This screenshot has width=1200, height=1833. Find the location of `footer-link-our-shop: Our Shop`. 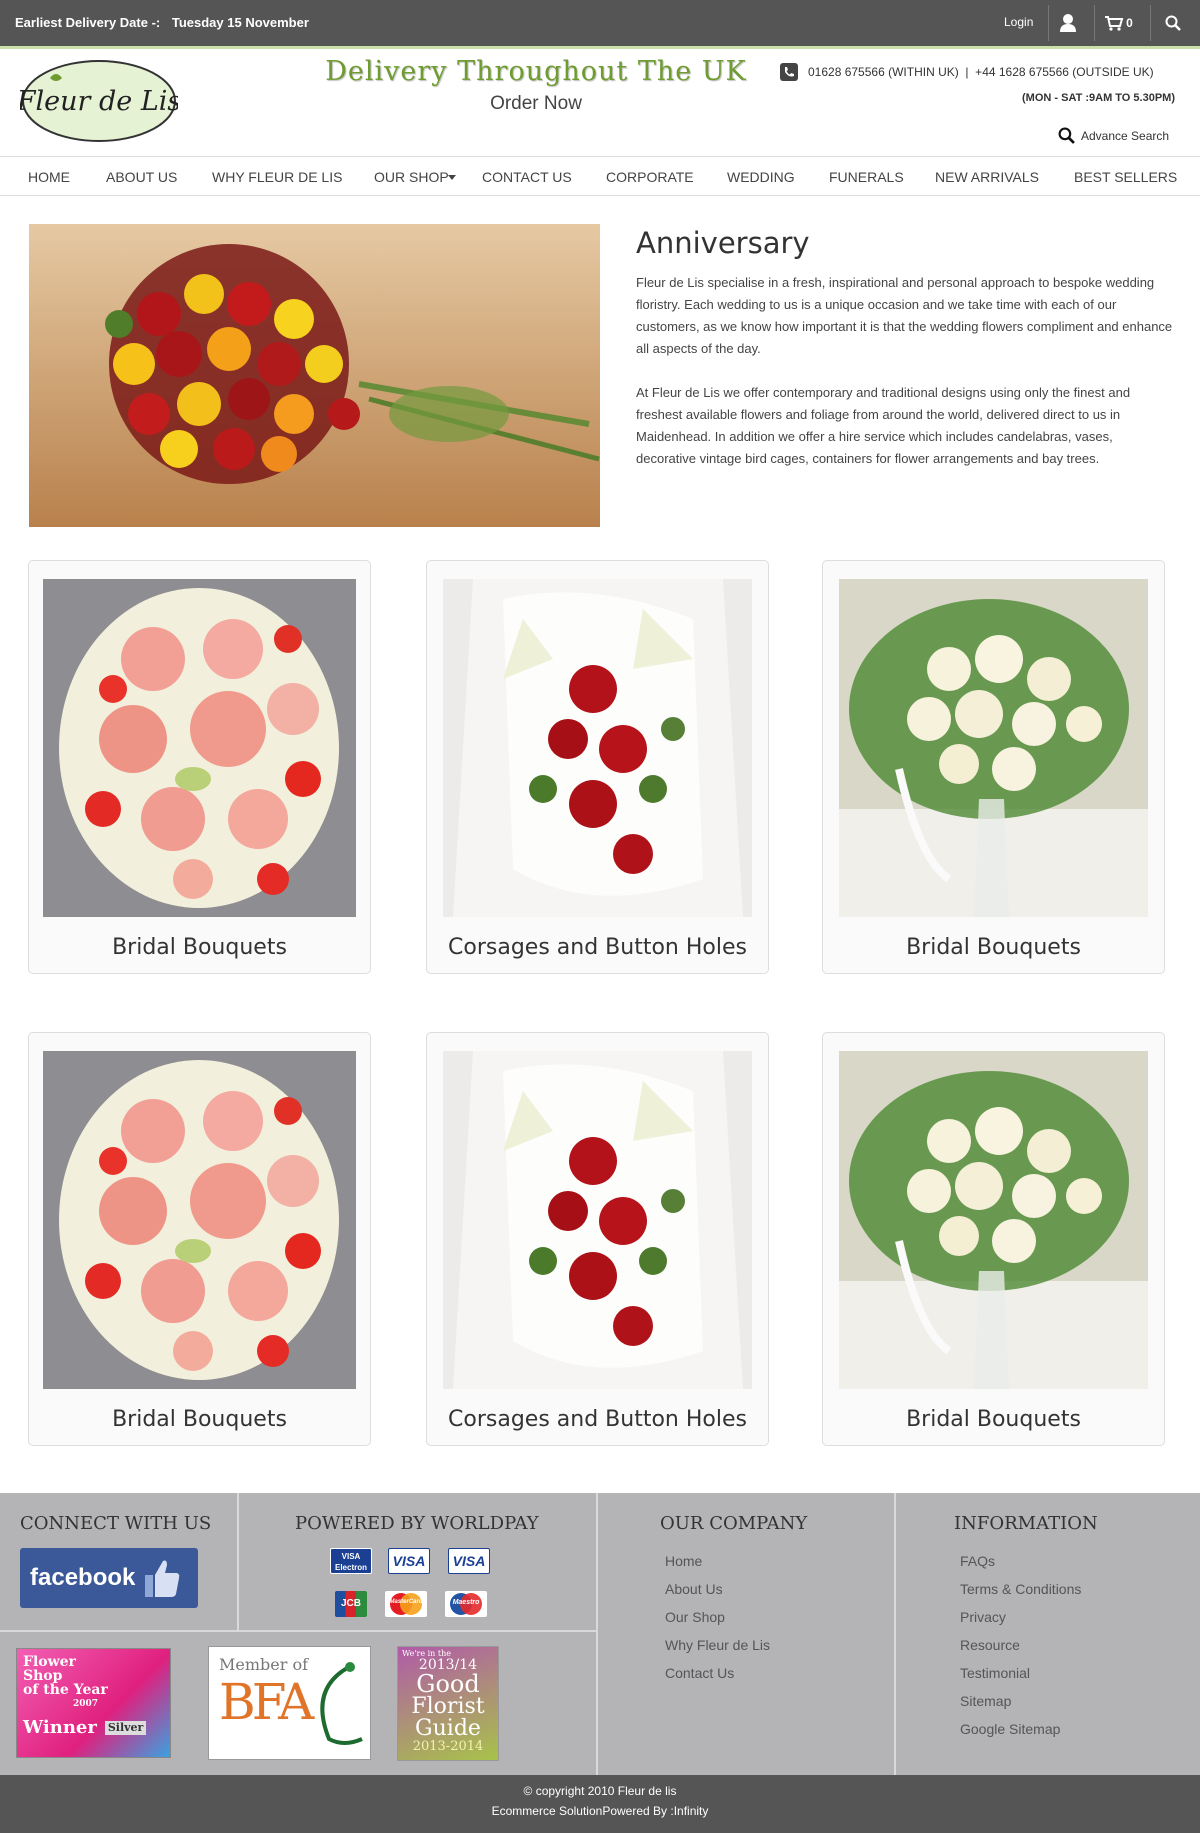

footer-link-our-shop: Our Shop is located at coordinates (695, 1617).